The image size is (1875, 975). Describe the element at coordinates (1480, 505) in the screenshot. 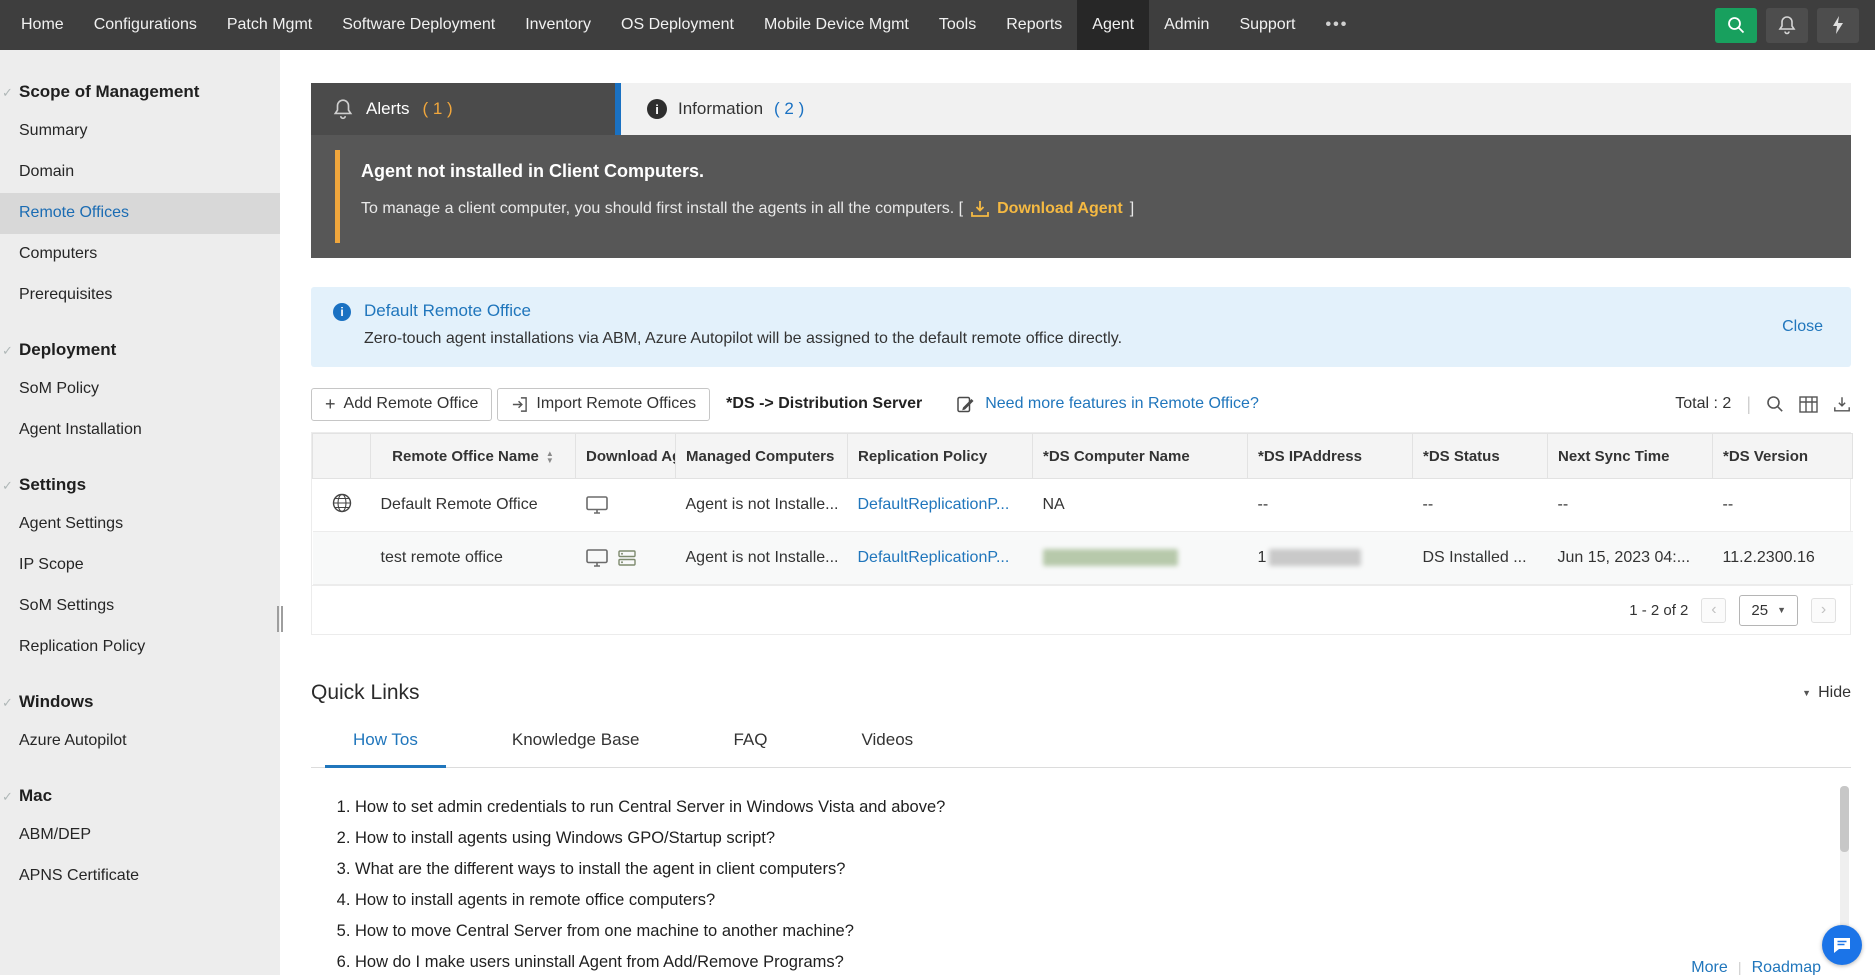

I see `cell-ds-status: --` at that location.